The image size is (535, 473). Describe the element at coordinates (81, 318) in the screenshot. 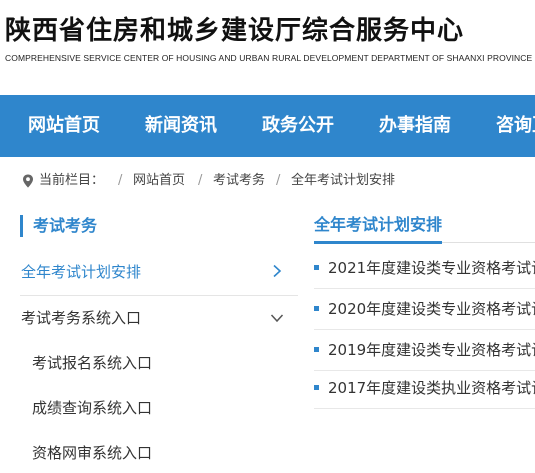

I see `sidebar-item-label: 考试考务系统入口` at that location.